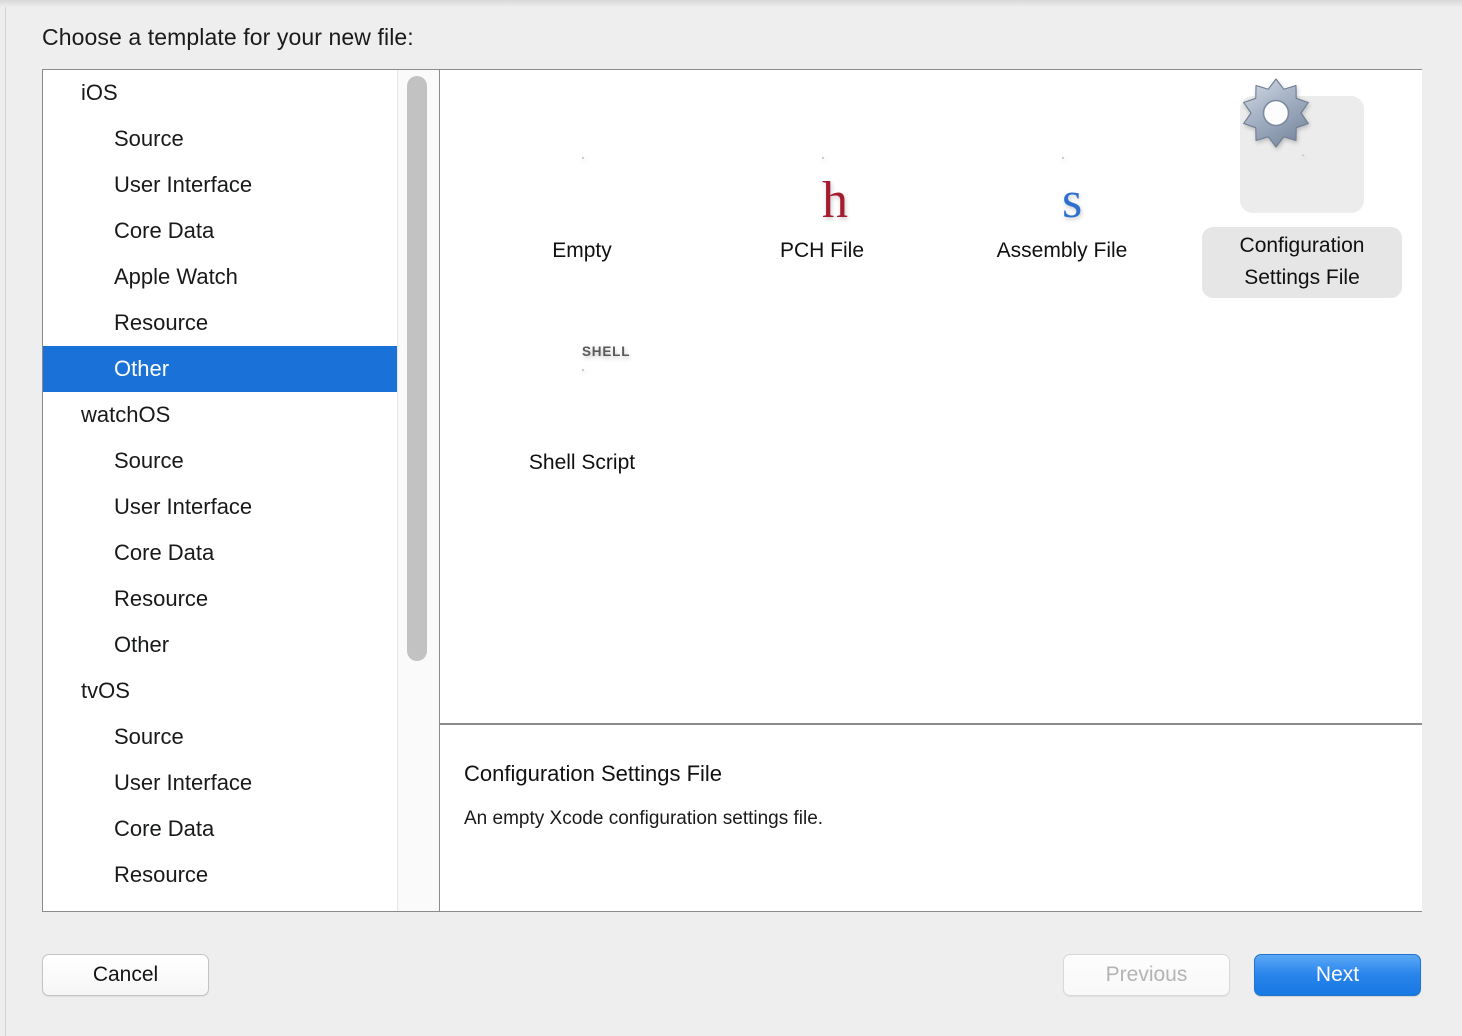  I want to click on template-tile-label: Configuration Settings File, so click(1302, 262).